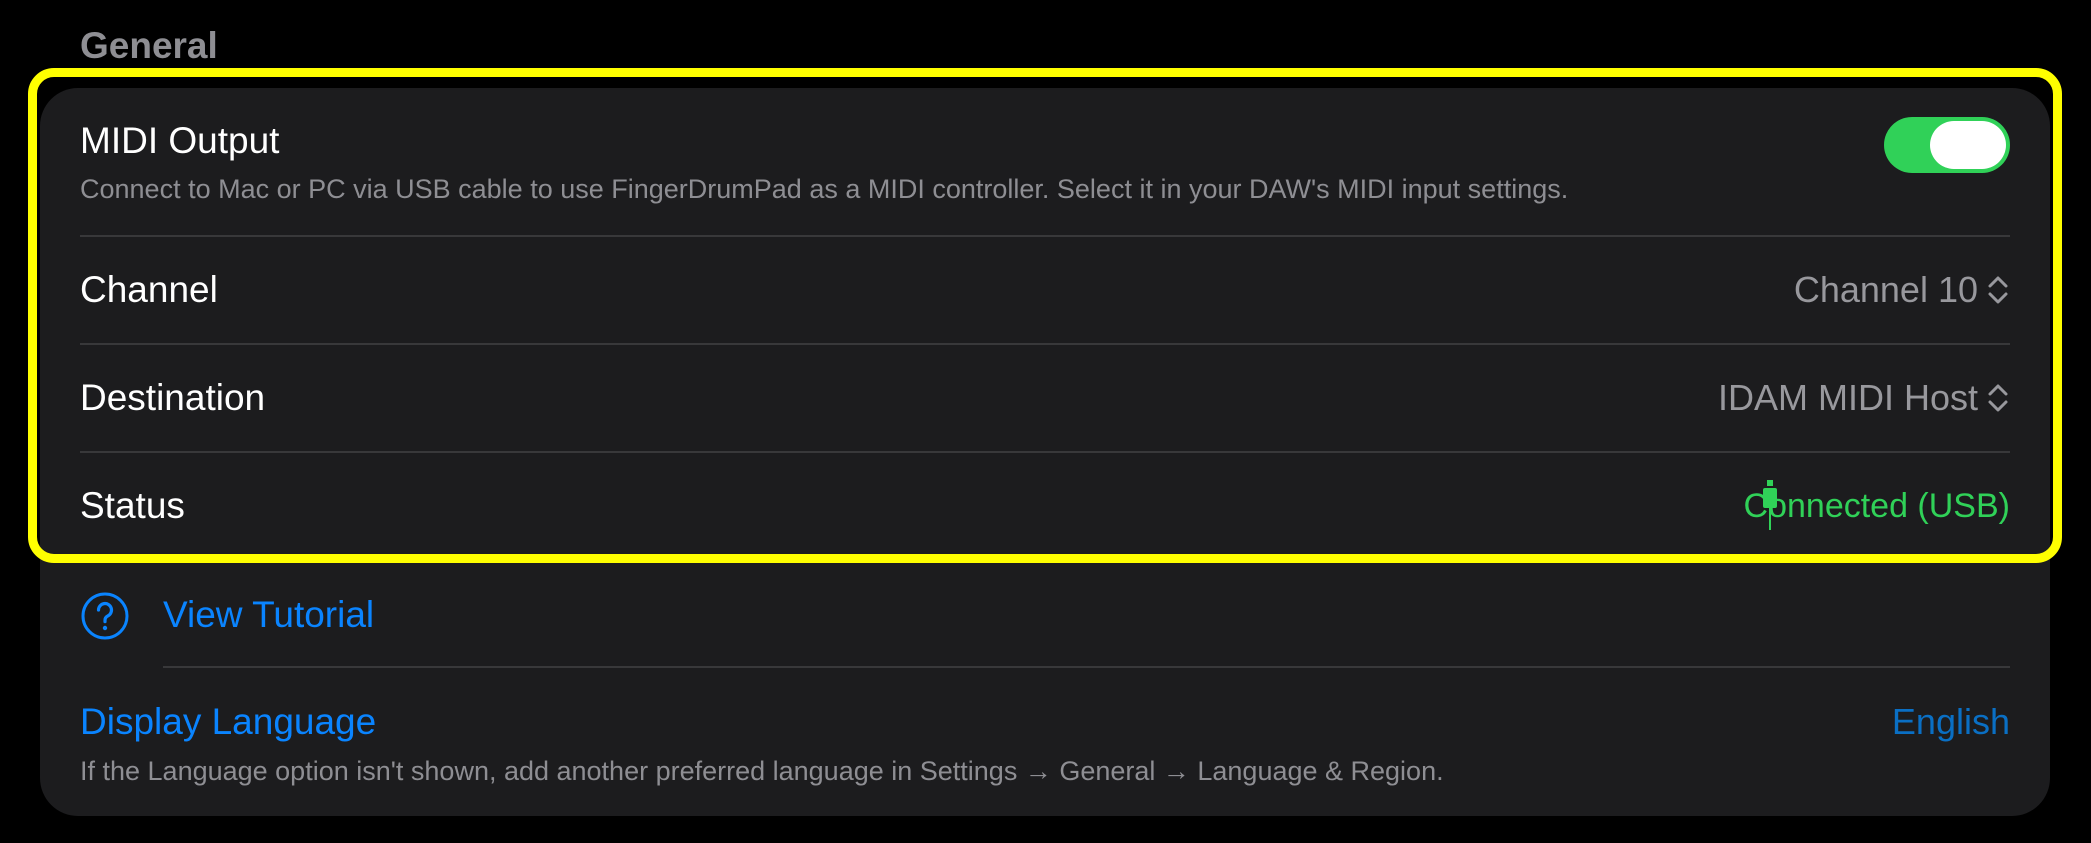 The width and height of the screenshot is (2091, 843). I want to click on status-label: Status, so click(132, 505).